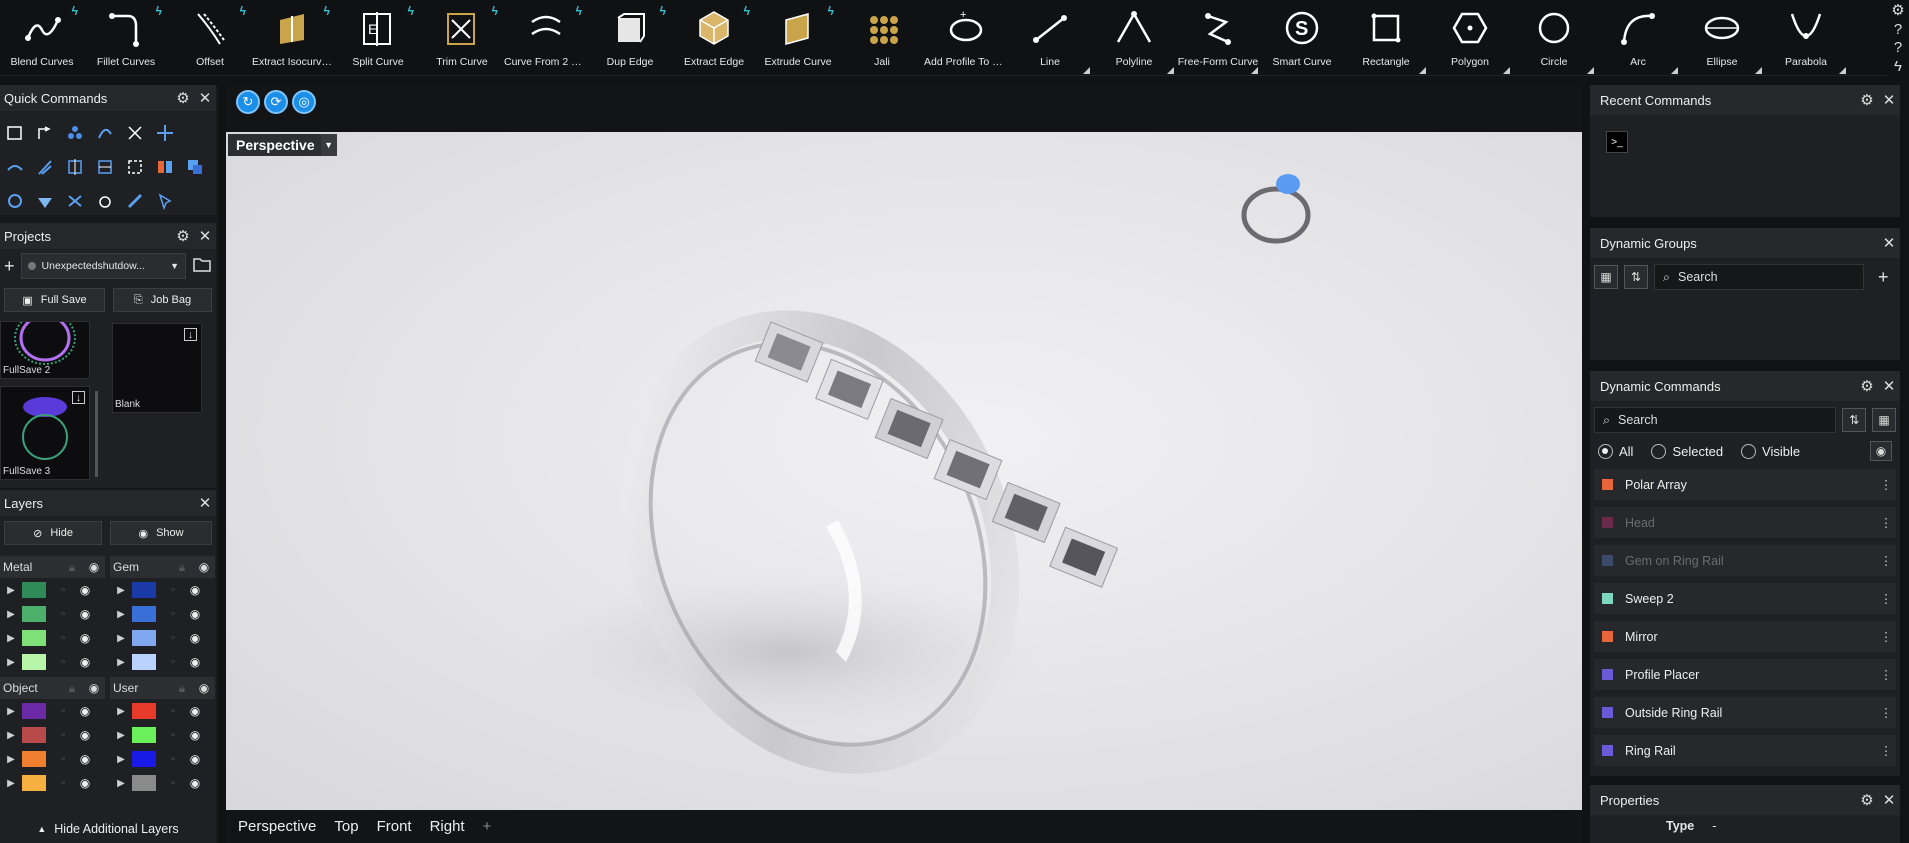 This screenshot has height=843, width=1909. What do you see at coordinates (1554, 38) in the screenshot?
I see `tool-circle: Circle` at bounding box center [1554, 38].